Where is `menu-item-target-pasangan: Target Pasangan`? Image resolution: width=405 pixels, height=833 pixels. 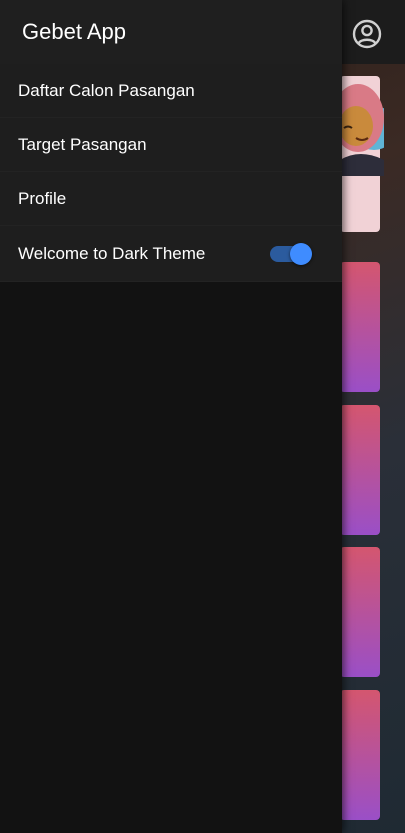 menu-item-target-pasangan: Target Pasangan is located at coordinates (171, 145).